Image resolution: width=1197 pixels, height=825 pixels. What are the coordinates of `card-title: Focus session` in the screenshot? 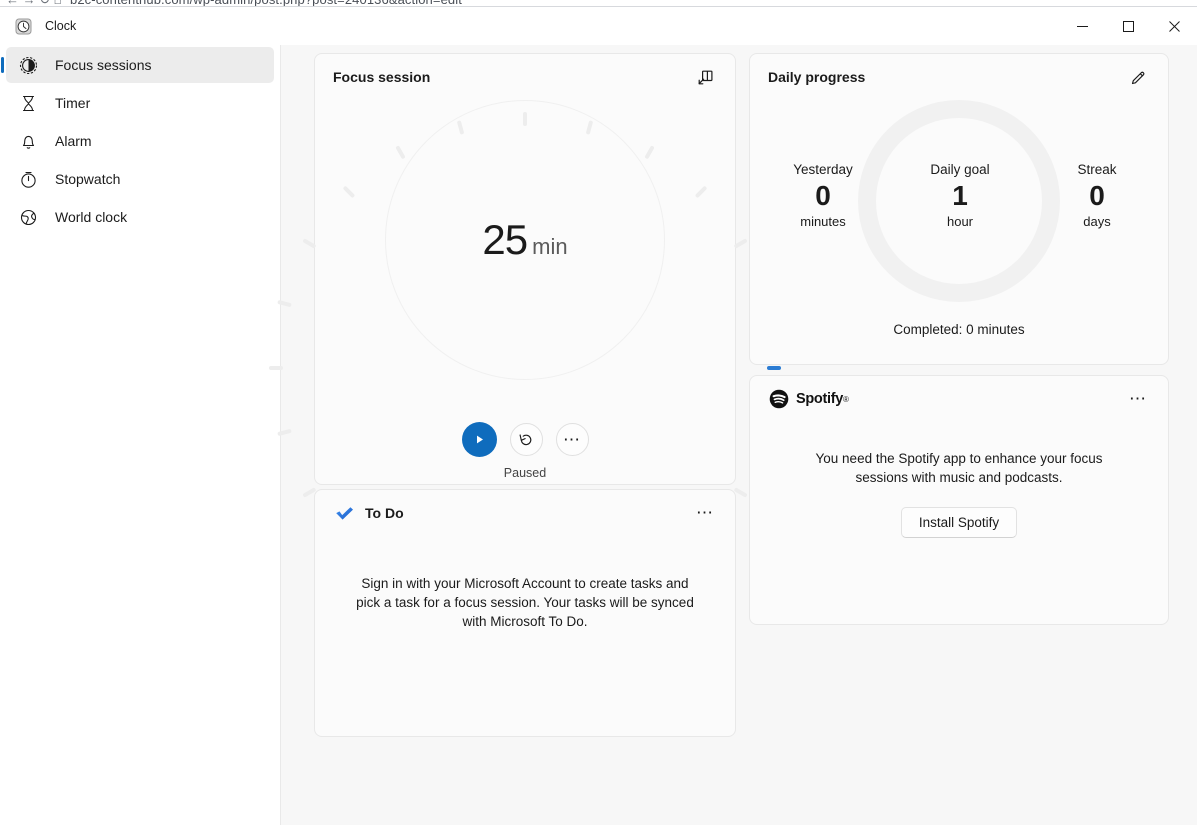 It's located at (382, 77).